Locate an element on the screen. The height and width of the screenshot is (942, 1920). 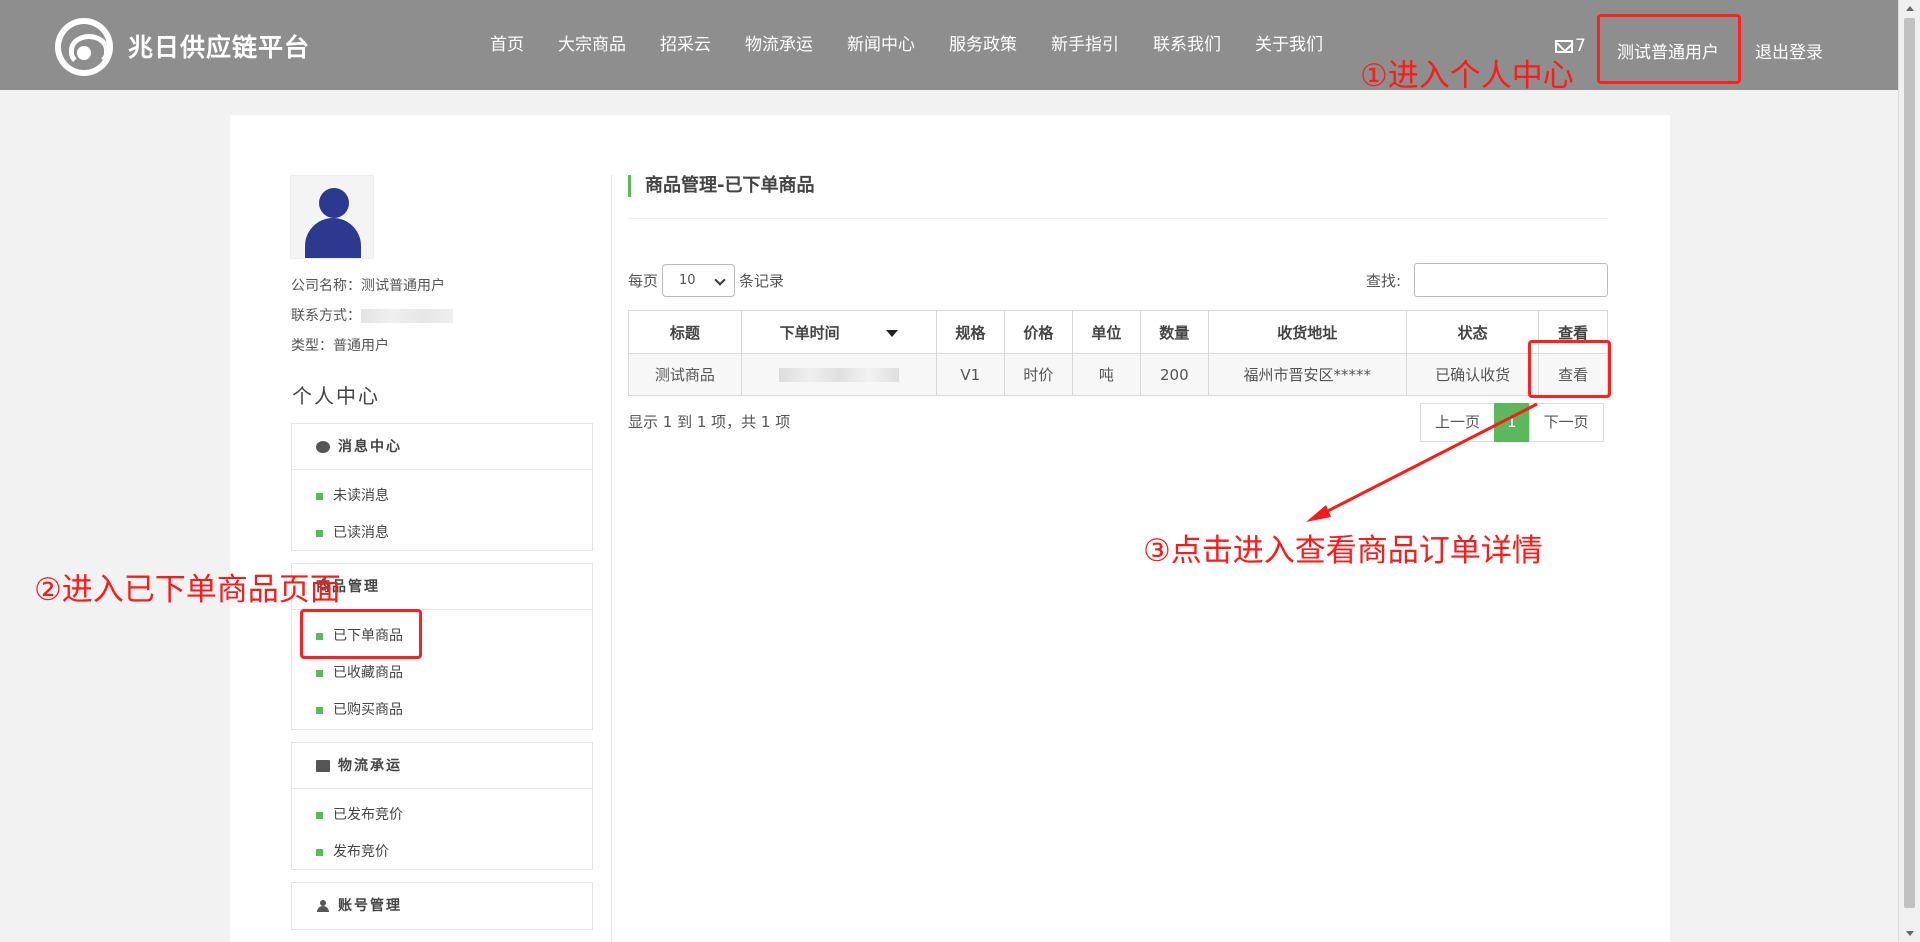
panel-header: 账号管理 is located at coordinates (442, 906).